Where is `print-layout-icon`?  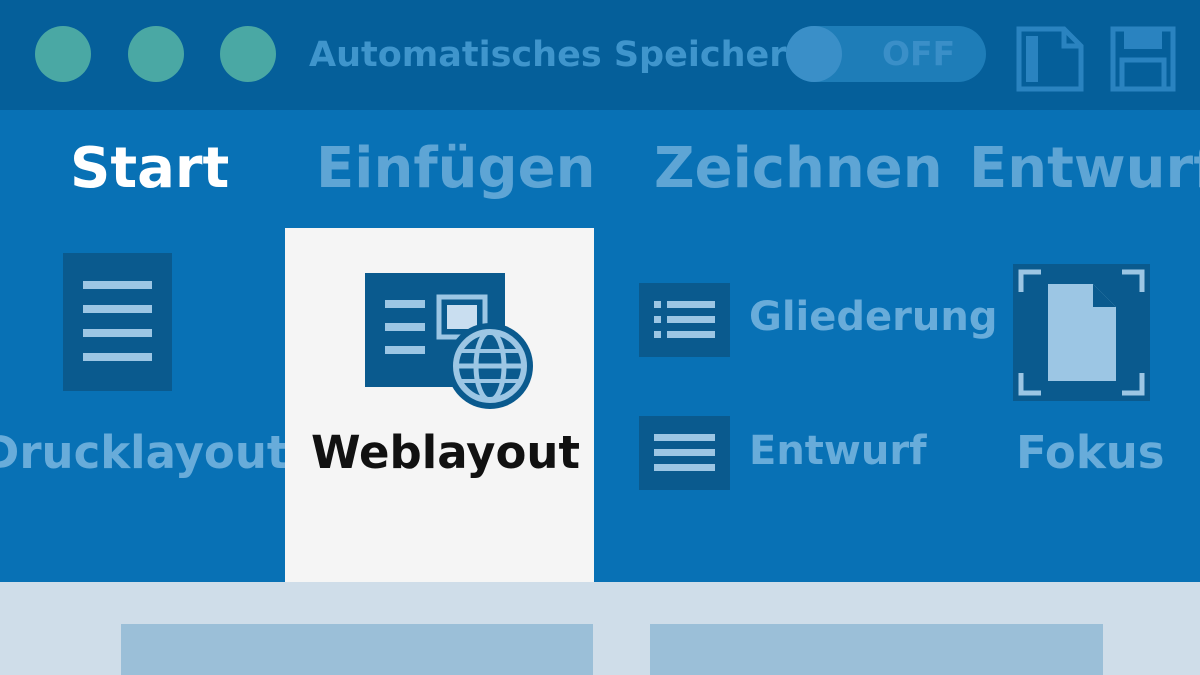
print-layout-icon is located at coordinates (117, 322).